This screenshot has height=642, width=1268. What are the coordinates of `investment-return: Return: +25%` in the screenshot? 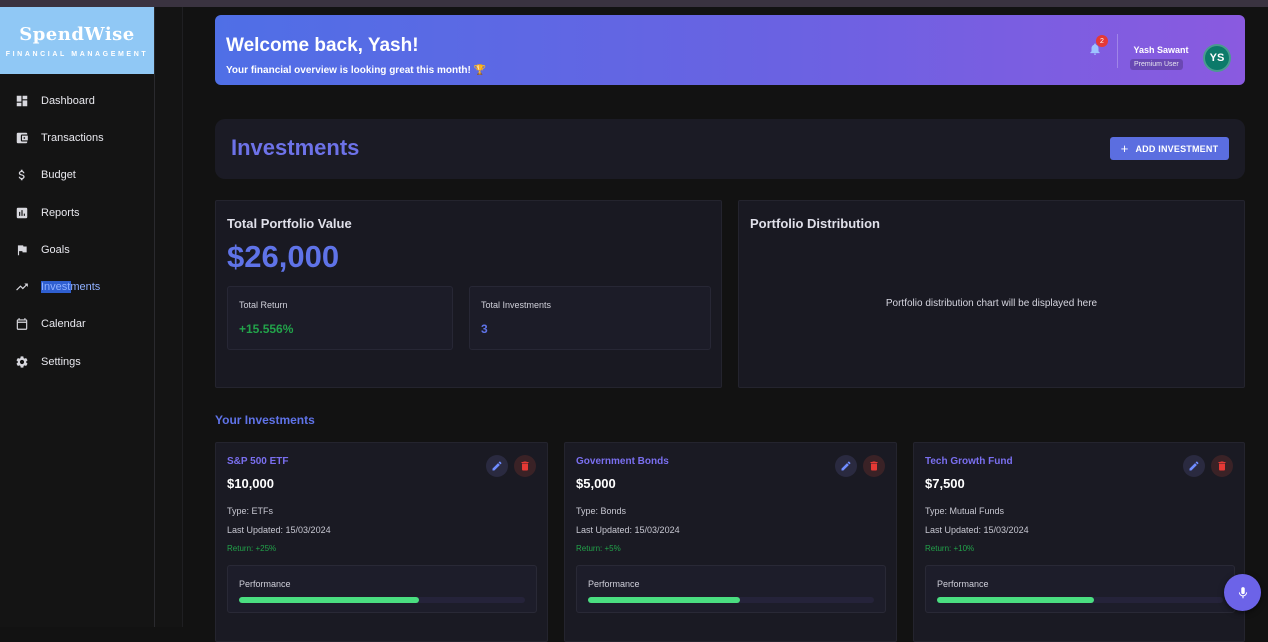 It's located at (252, 548).